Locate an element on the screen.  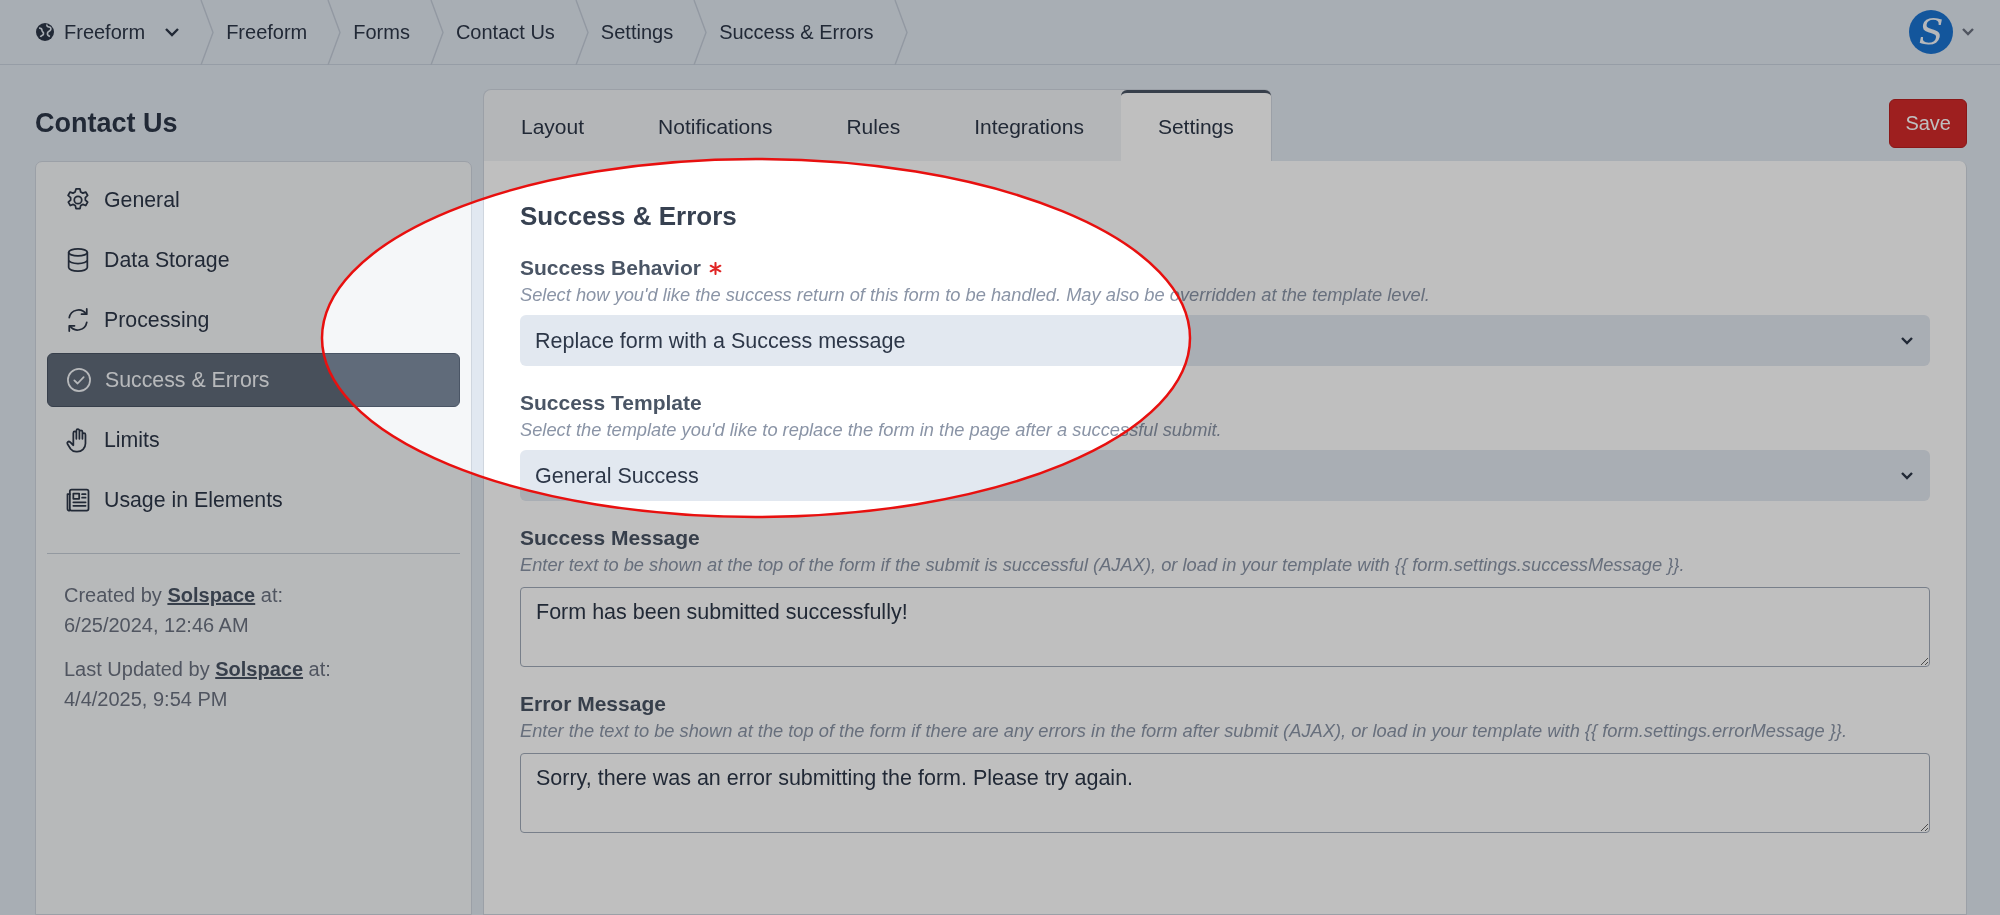
user-avatar: S is located at coordinates (1931, 32).